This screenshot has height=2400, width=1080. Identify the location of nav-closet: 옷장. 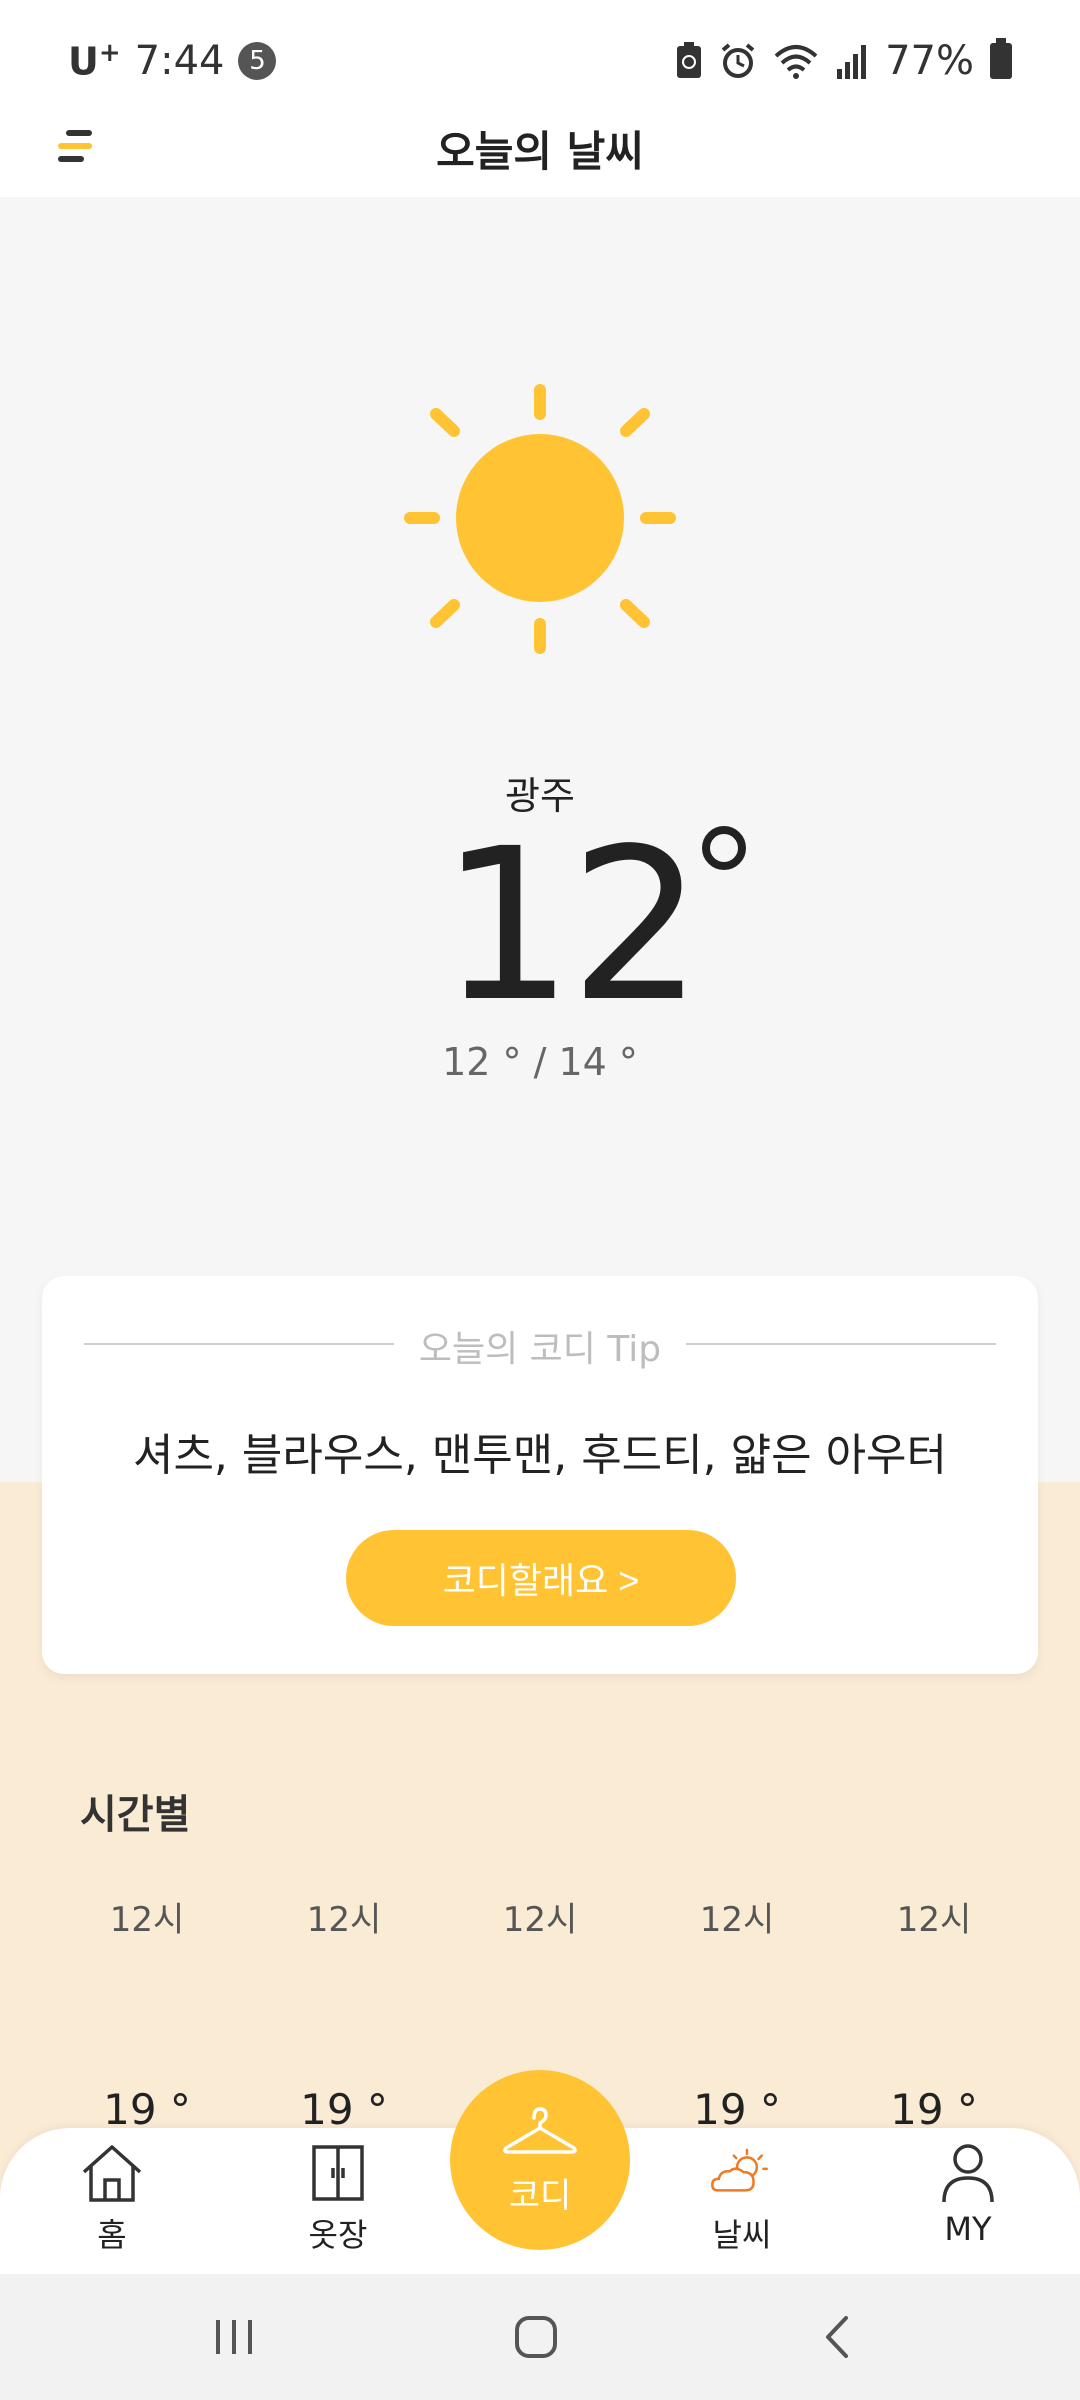
(338, 2202).